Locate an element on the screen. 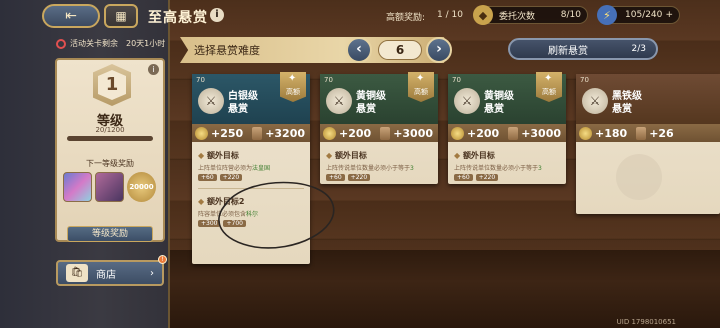  difficulty-label: 选择悬赏难度 is located at coordinates (227, 50).